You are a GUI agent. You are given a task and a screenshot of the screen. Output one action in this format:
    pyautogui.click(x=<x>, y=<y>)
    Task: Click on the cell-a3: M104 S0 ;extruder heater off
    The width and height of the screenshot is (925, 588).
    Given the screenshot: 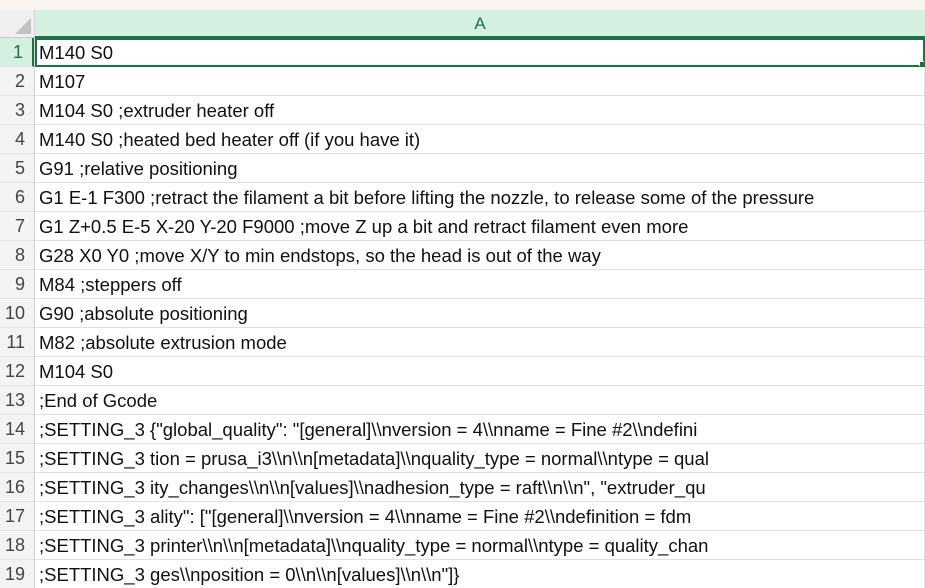 What is the action you would take?
    pyautogui.click(x=480, y=110)
    